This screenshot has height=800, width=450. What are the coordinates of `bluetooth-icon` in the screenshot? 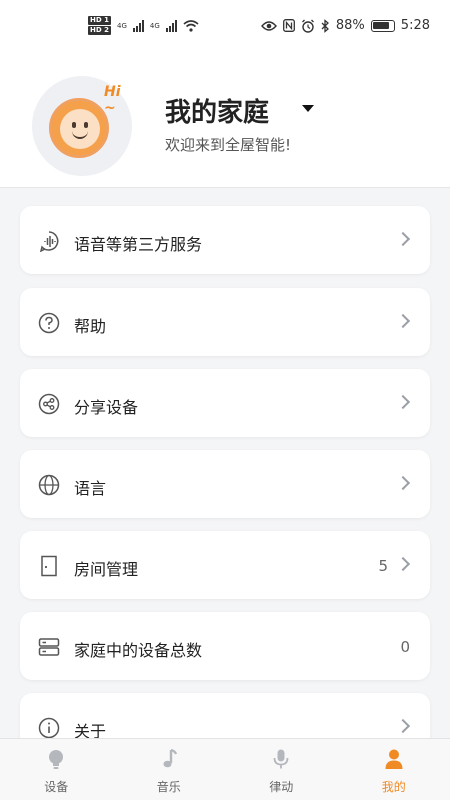 It's located at (325, 25).